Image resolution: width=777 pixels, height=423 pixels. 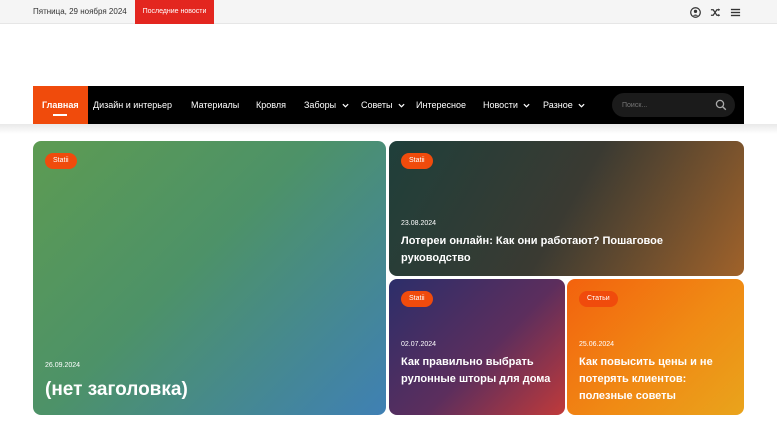 I want to click on current-date: Пятница, 29 ноября 2024, so click(x=80, y=11).